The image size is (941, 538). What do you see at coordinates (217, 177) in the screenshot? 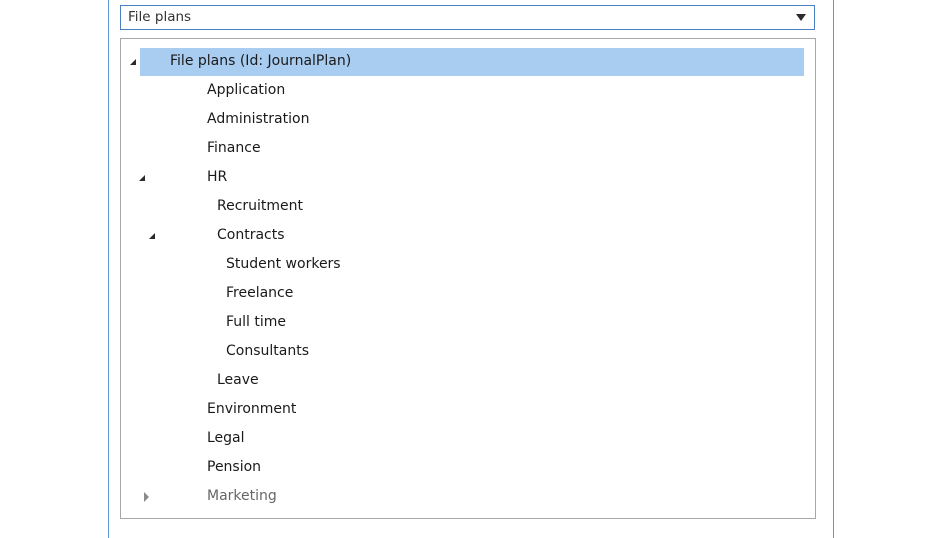
I see `tree-item-label: HR` at bounding box center [217, 177].